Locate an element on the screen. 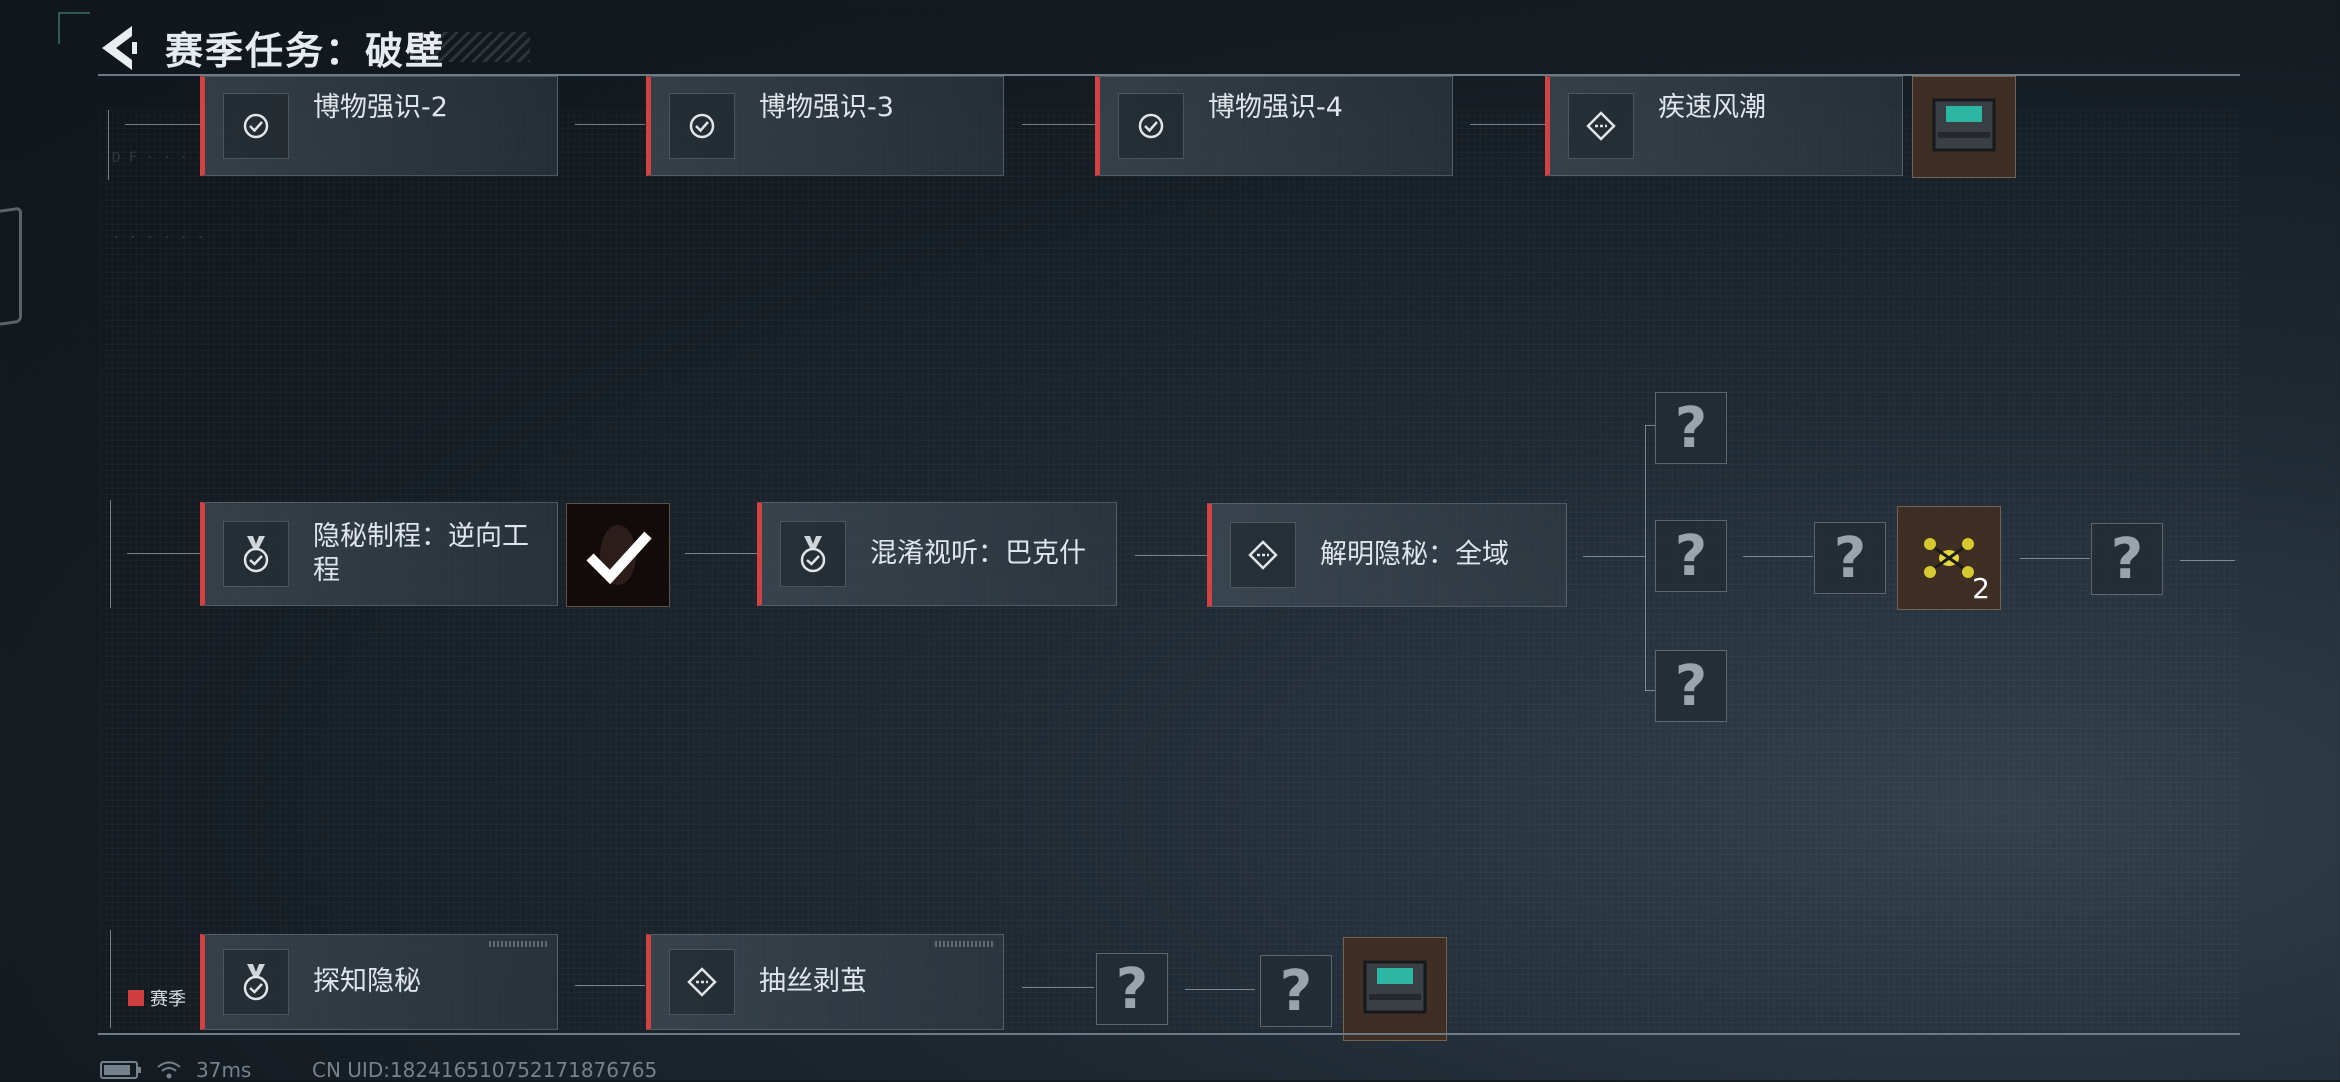 The width and height of the screenshot is (2340, 1082). quest-label: 博物强识-3 is located at coordinates (826, 107).